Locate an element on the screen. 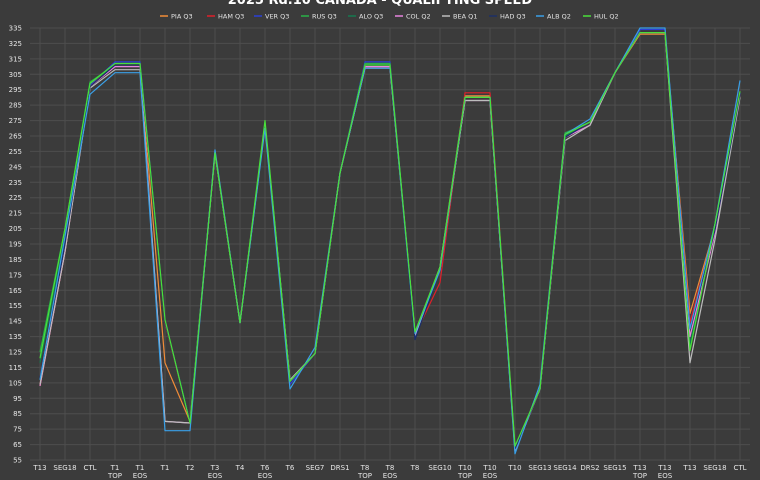 The image size is (760, 480). x-tick-label: SEG7 is located at coordinates (315, 468).